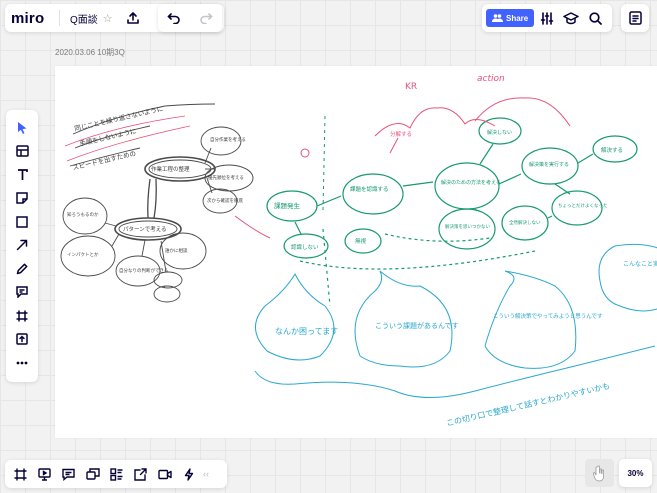  I want to click on node-issue-occurs: 課題発生, so click(287, 205).